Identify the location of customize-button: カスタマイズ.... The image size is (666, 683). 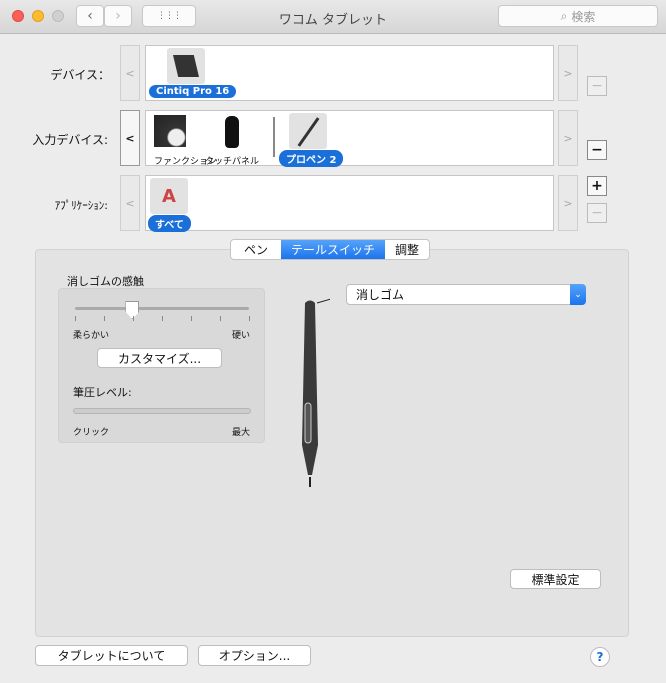
(159, 358).